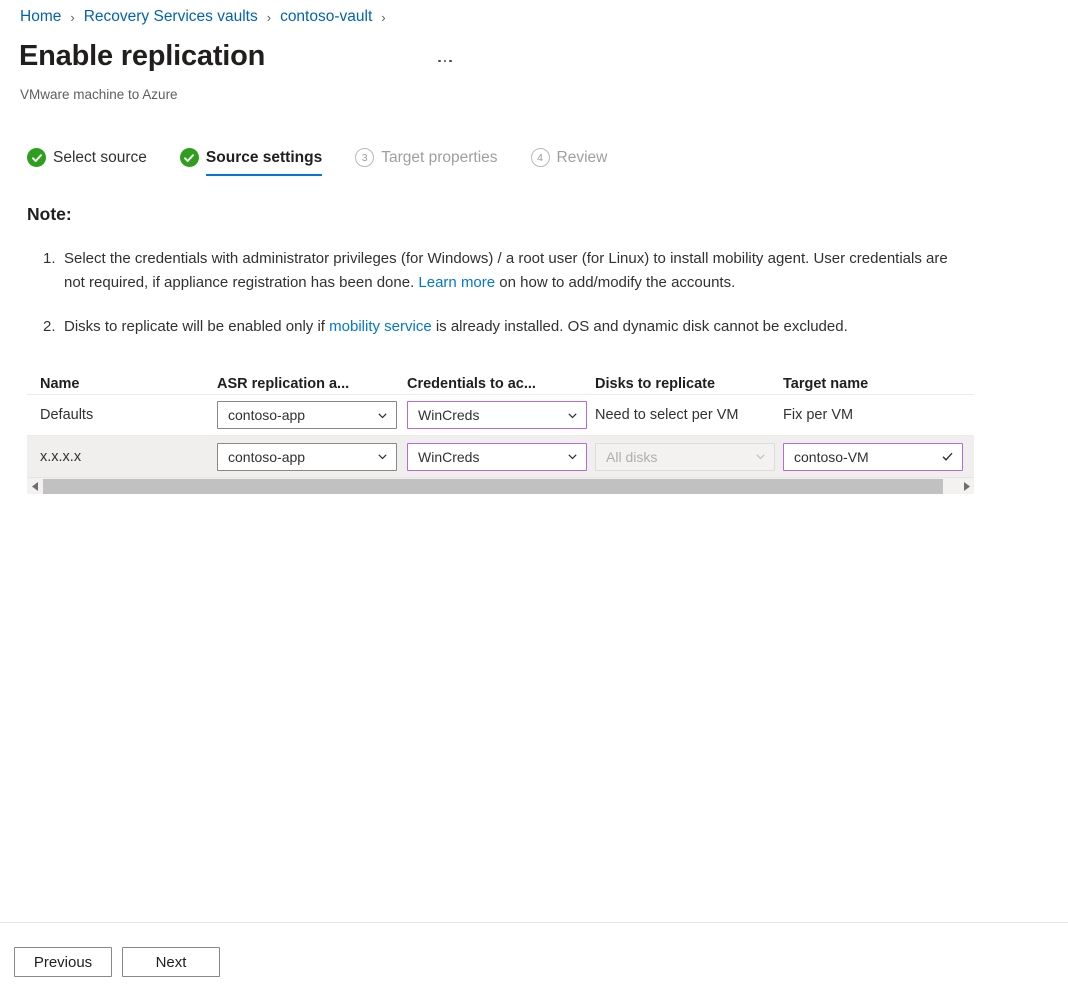 The height and width of the screenshot is (990, 1068). I want to click on note-number: 2., so click(49, 326).